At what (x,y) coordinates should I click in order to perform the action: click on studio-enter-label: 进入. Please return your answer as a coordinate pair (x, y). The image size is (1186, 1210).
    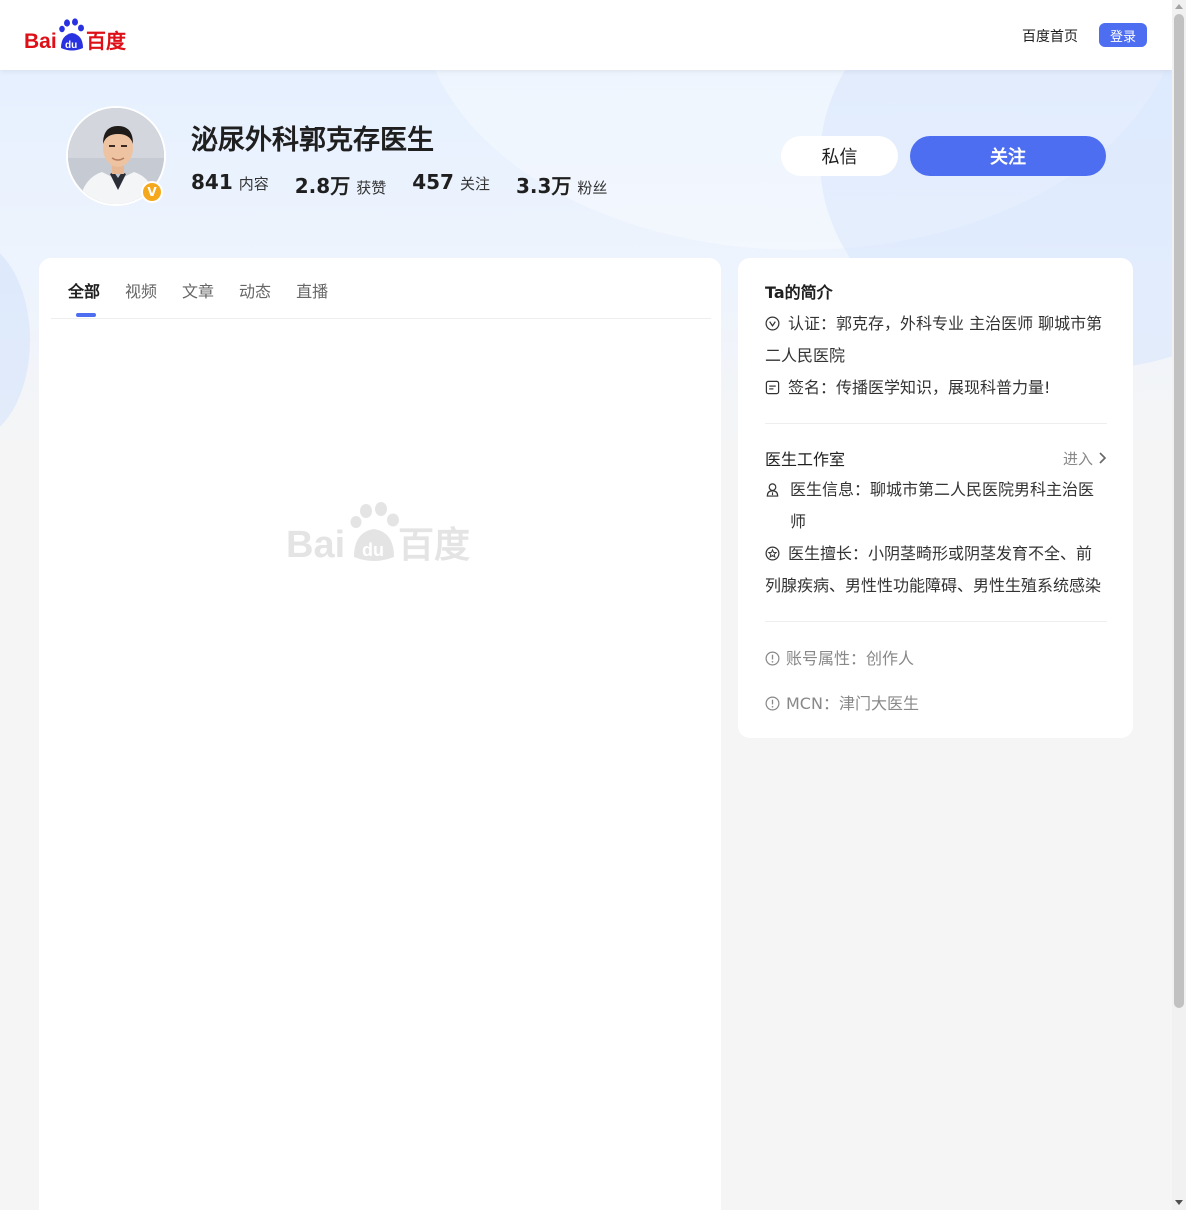
    Looking at the image, I should click on (1077, 458).